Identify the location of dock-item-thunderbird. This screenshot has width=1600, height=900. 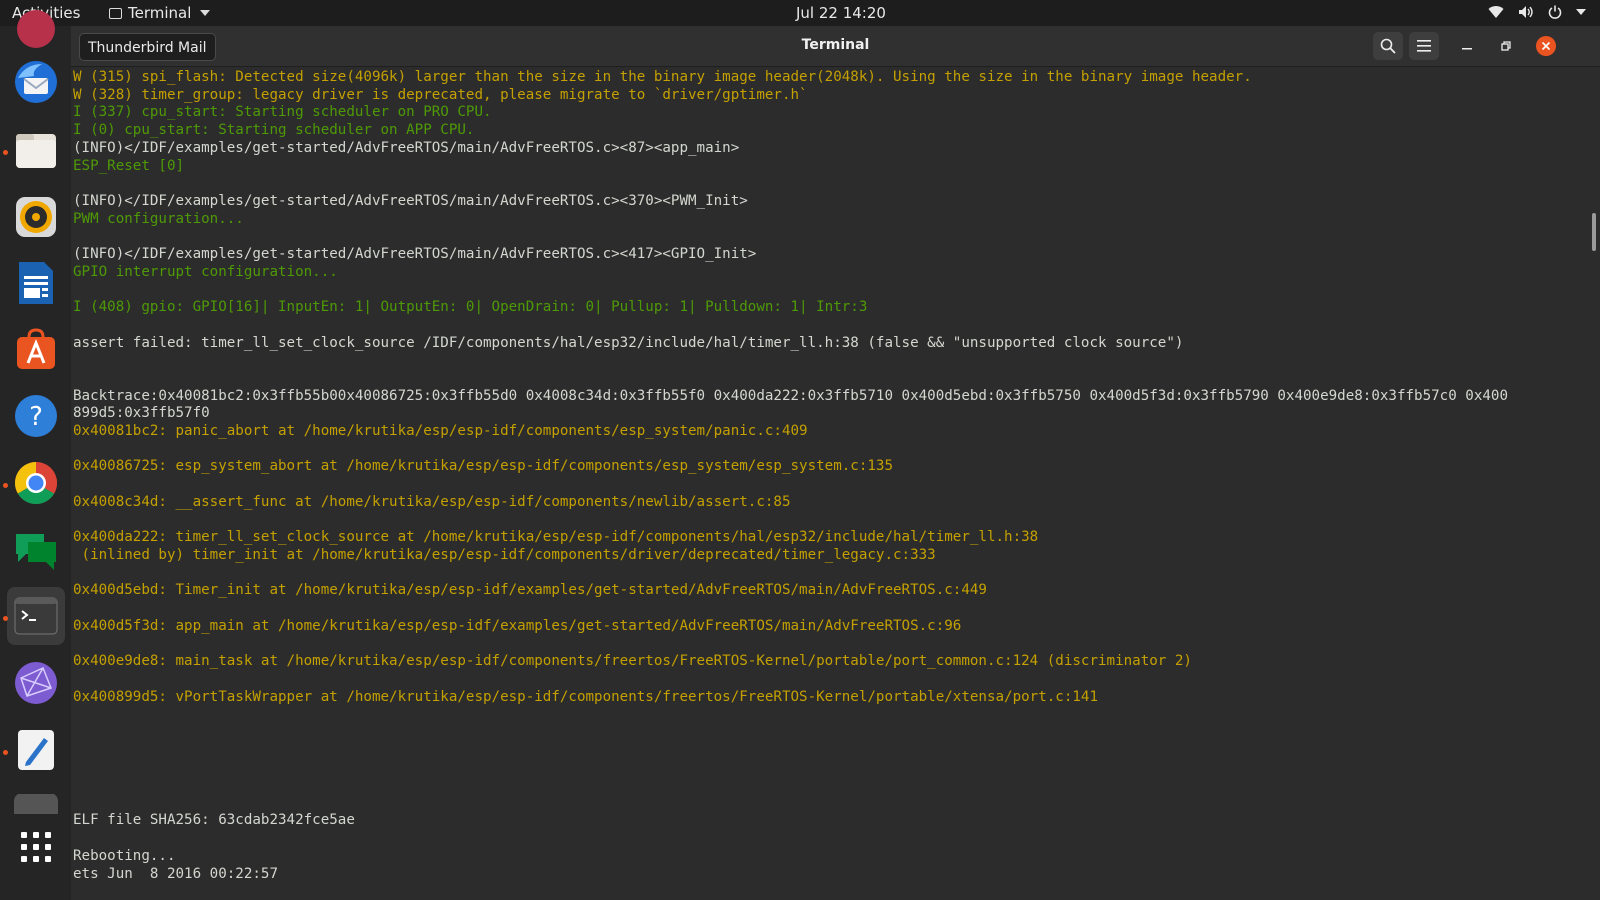
(36, 82).